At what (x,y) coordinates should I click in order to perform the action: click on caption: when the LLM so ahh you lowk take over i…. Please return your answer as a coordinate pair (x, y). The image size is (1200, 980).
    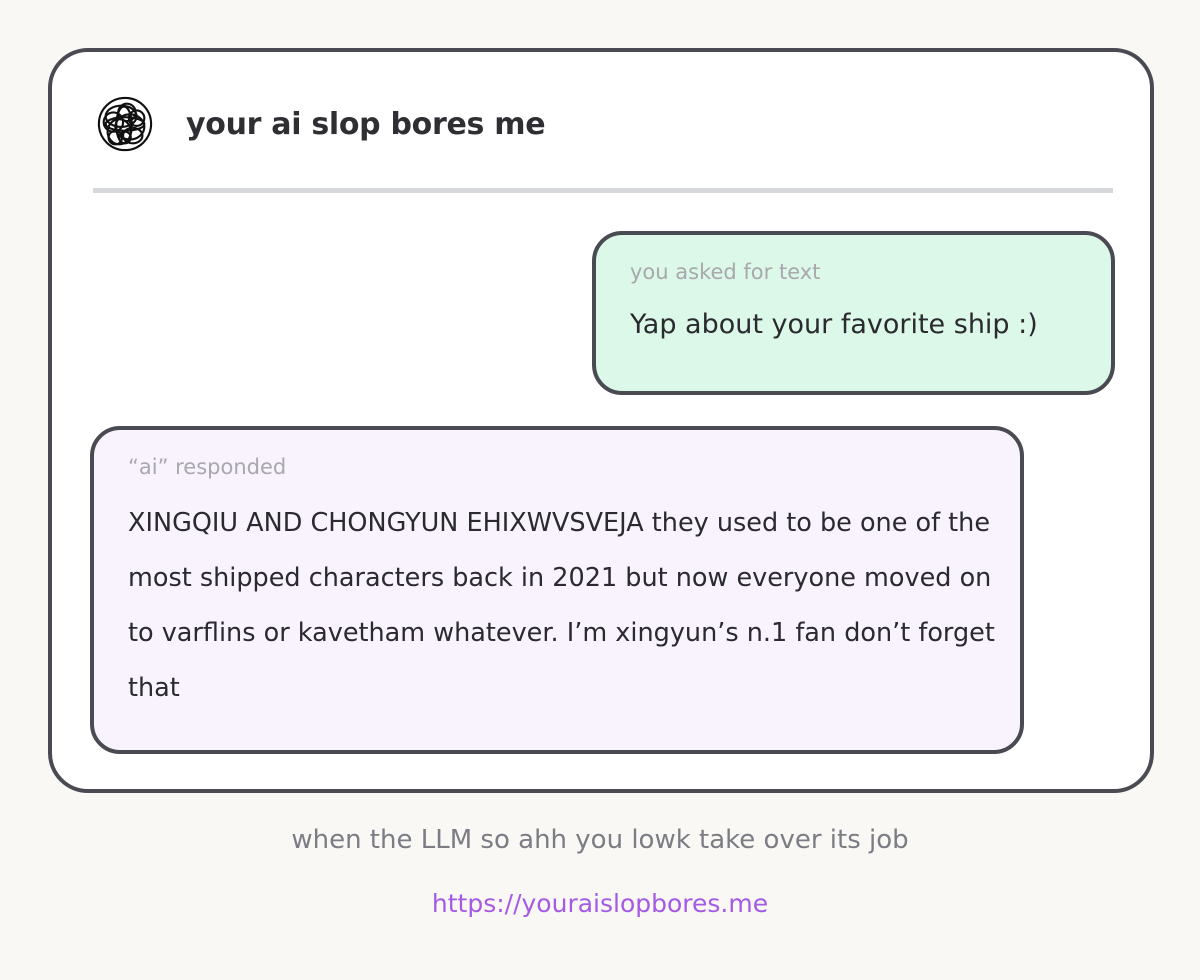
    Looking at the image, I should click on (600, 840).